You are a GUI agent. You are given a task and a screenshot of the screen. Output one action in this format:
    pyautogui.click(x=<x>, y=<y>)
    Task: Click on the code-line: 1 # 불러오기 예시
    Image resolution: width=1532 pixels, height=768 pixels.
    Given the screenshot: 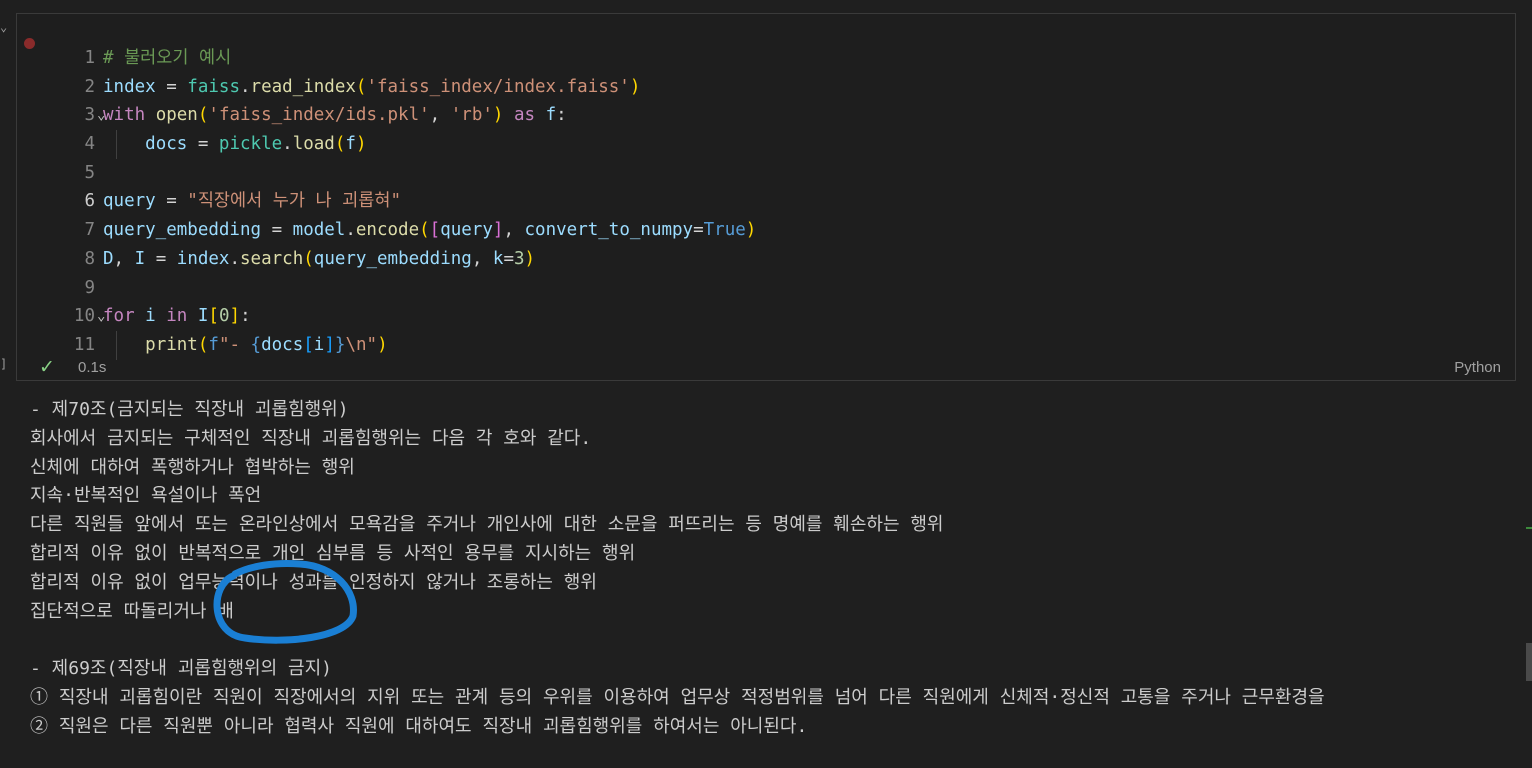 What is the action you would take?
    pyautogui.click(x=766, y=58)
    